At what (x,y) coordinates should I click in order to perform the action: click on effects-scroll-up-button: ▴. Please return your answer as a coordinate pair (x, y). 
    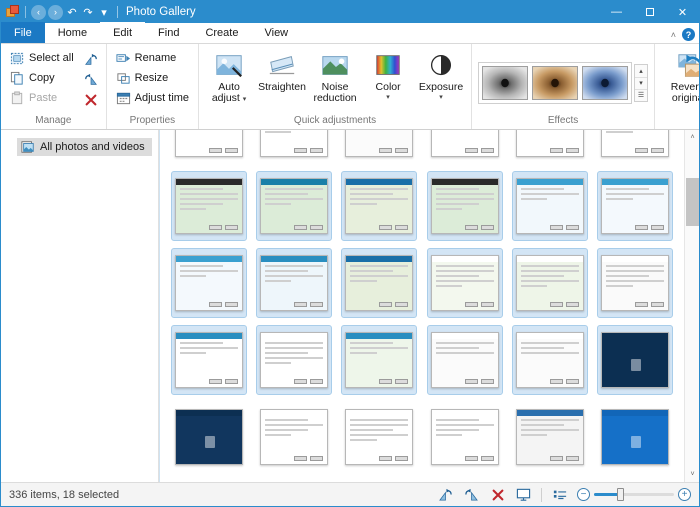
    Looking at the image, I should click on (641, 70).